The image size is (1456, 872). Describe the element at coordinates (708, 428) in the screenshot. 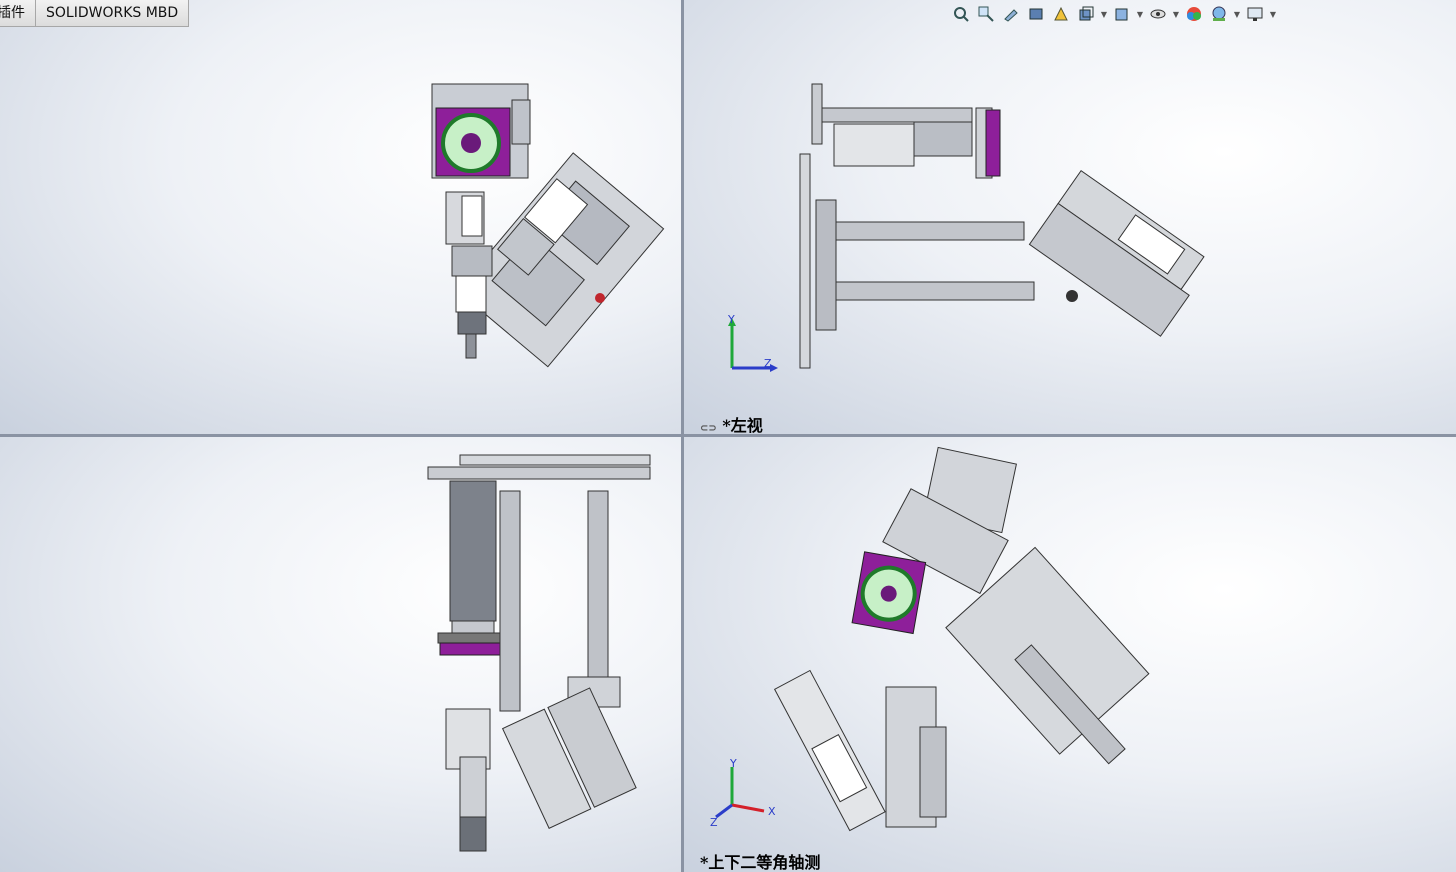

I see `link-icon: ⊂⊃` at that location.